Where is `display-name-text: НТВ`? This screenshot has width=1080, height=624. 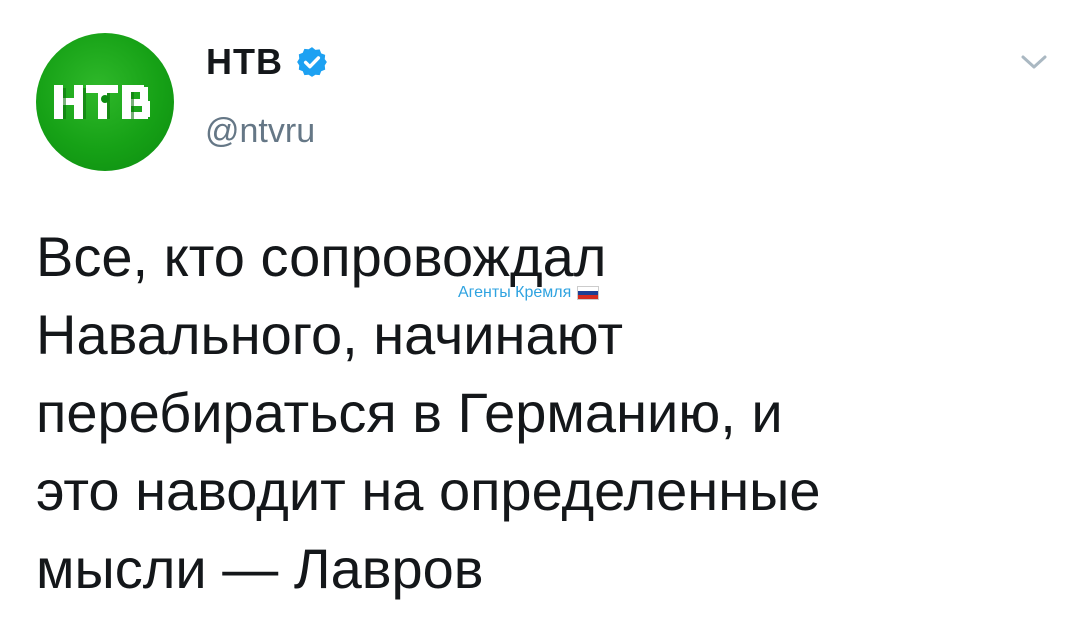 display-name-text: НТВ is located at coordinates (244, 62).